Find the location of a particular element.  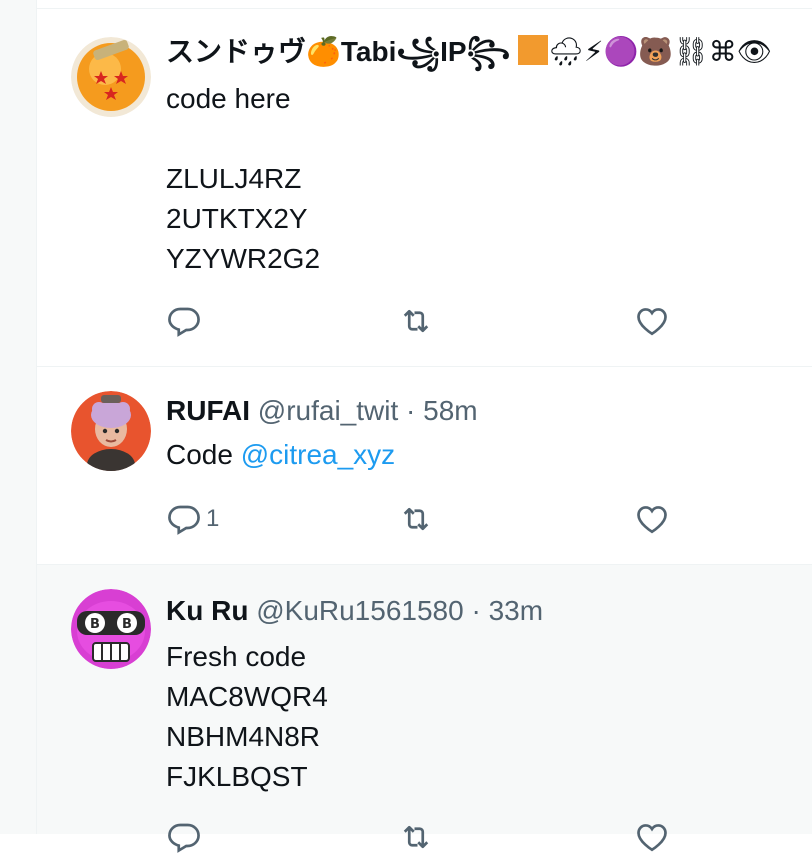

tweet-text-line: code here is located at coordinates (228, 98).